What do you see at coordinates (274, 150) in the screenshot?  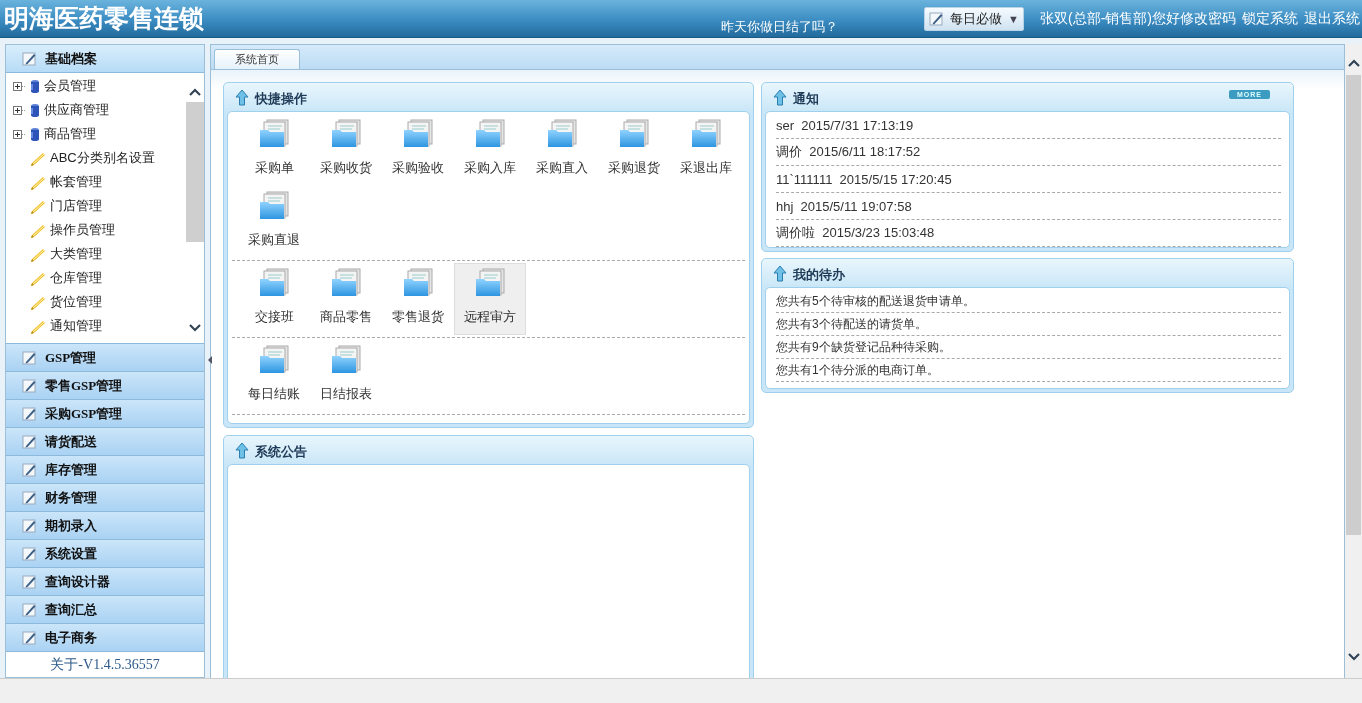 I see `quick-action: 采购单` at bounding box center [274, 150].